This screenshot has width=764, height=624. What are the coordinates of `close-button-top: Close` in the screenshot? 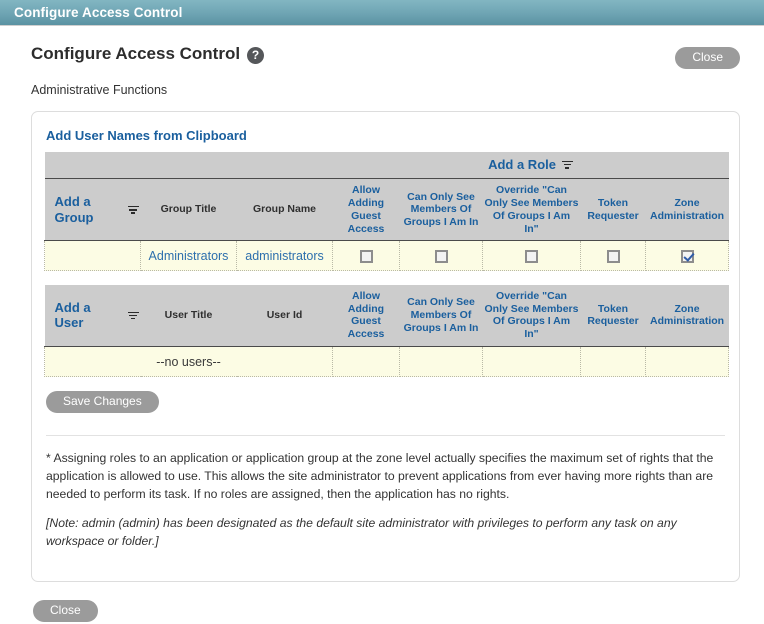 It's located at (707, 58).